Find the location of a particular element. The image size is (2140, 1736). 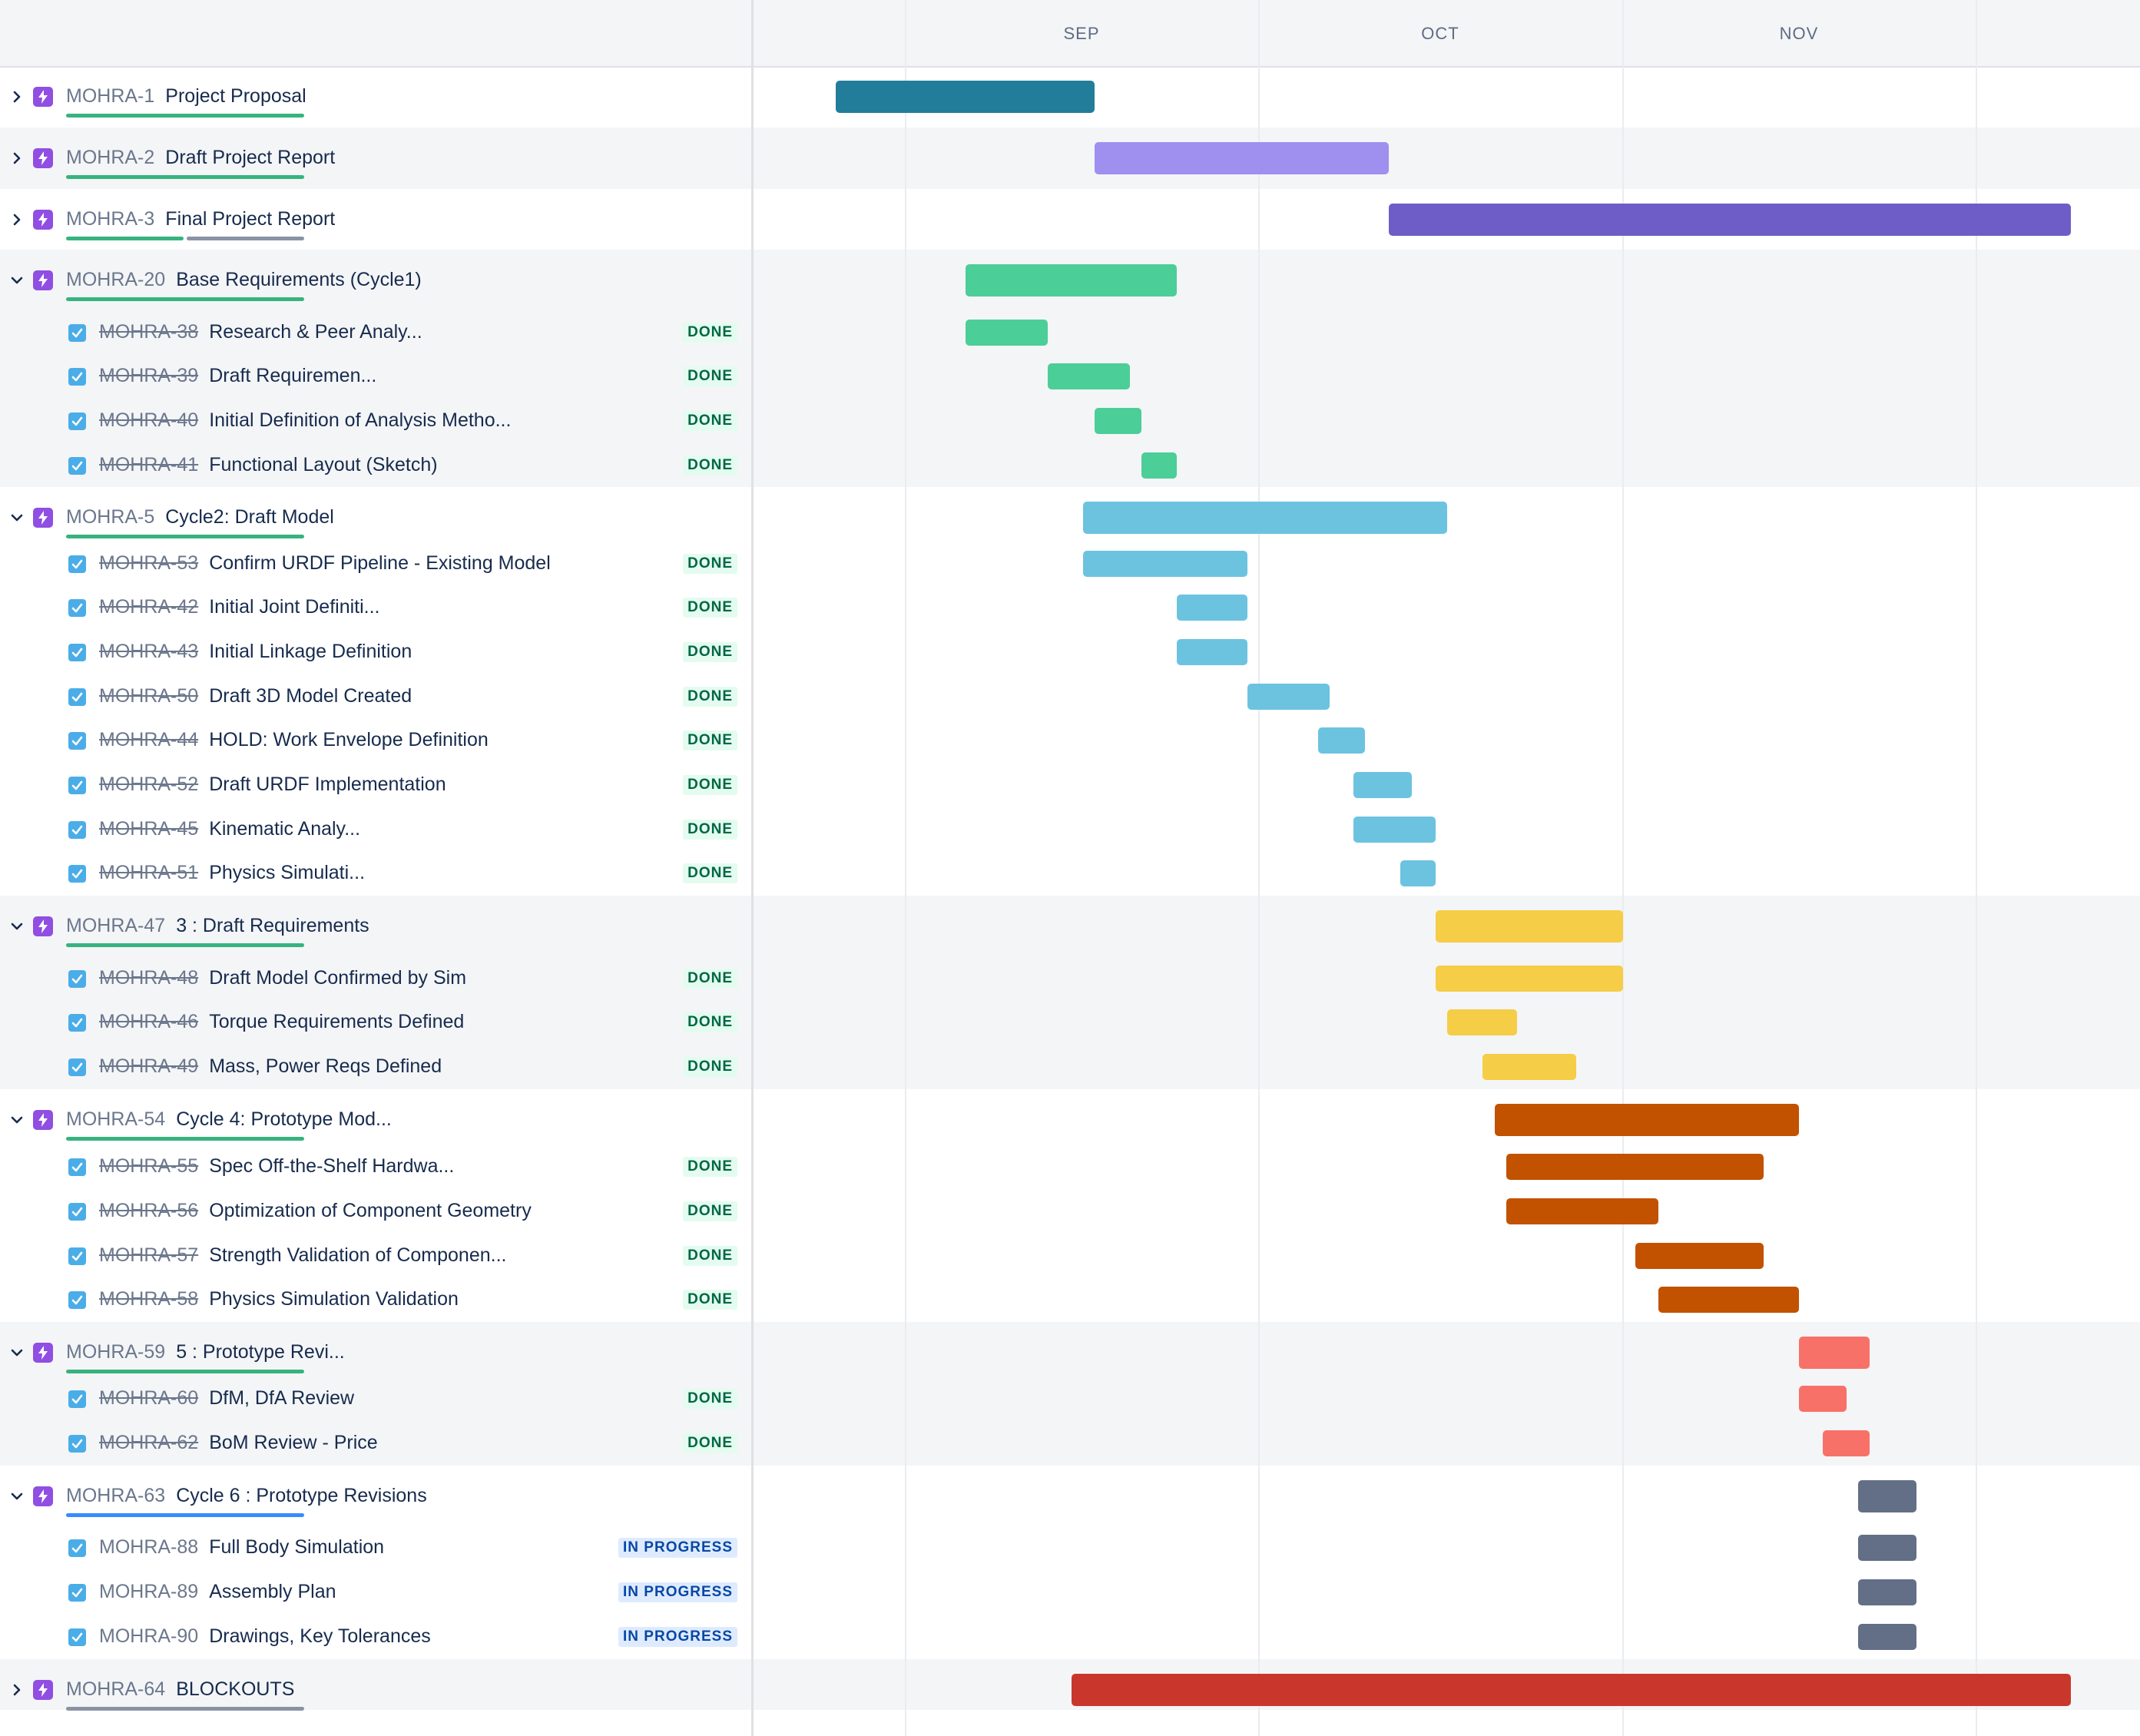

epic-row: MOHRA-2 Draft Project Report is located at coordinates (375, 159).